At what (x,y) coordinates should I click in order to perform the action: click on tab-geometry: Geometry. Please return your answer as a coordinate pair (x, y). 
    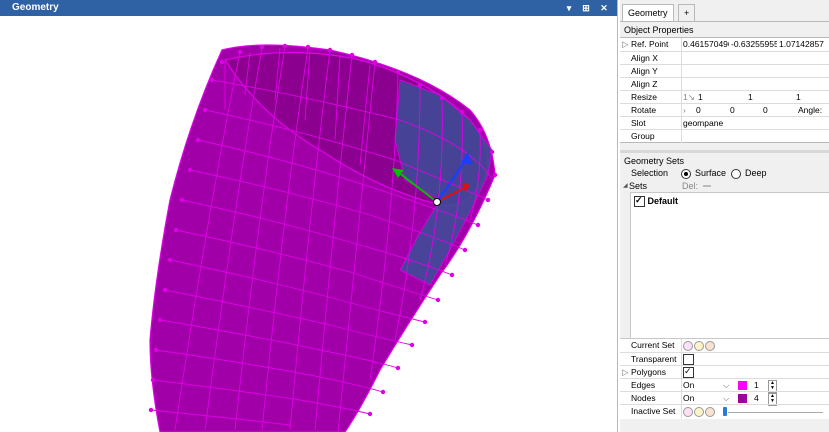
    Looking at the image, I should click on (648, 12).